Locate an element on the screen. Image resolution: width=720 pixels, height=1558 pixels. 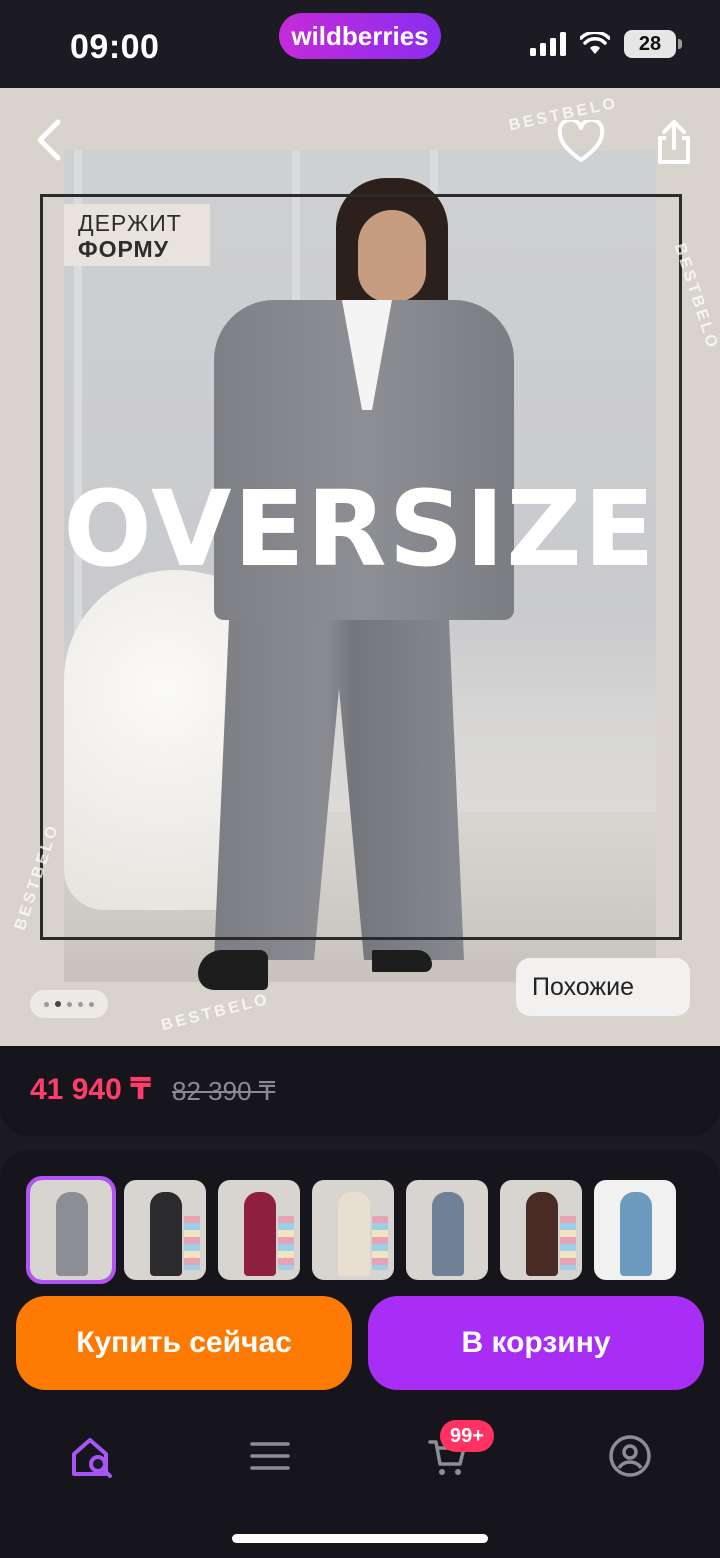
add-to-cart-button: В корзину is located at coordinates (536, 1343).